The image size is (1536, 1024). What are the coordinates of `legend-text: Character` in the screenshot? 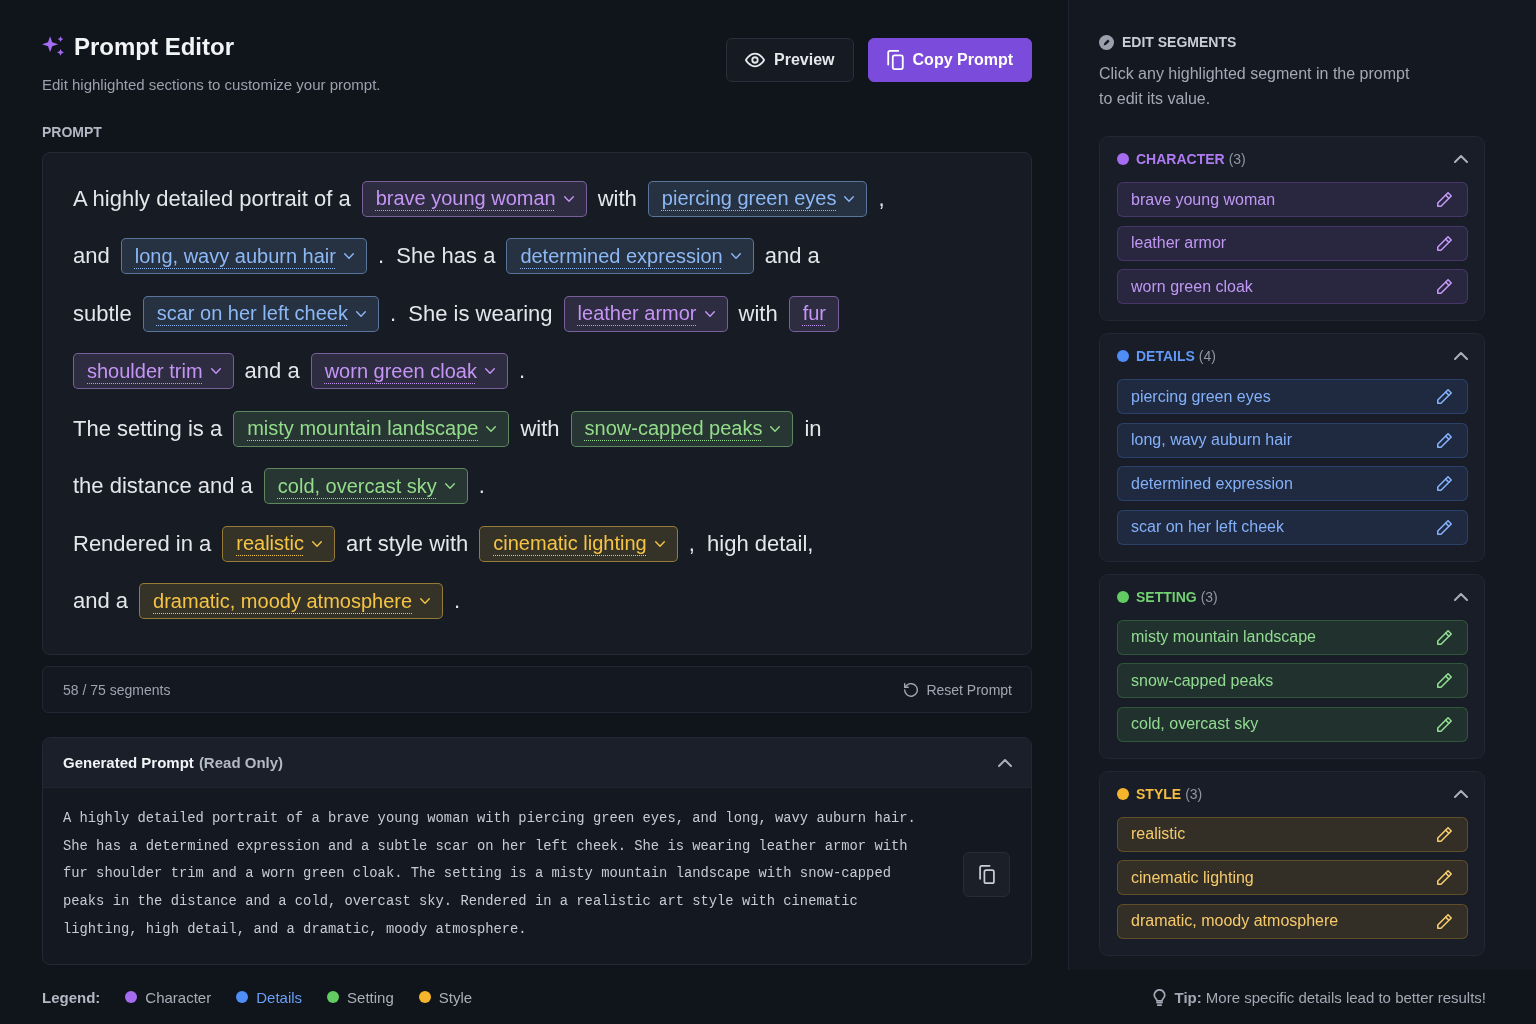 It's located at (178, 997).